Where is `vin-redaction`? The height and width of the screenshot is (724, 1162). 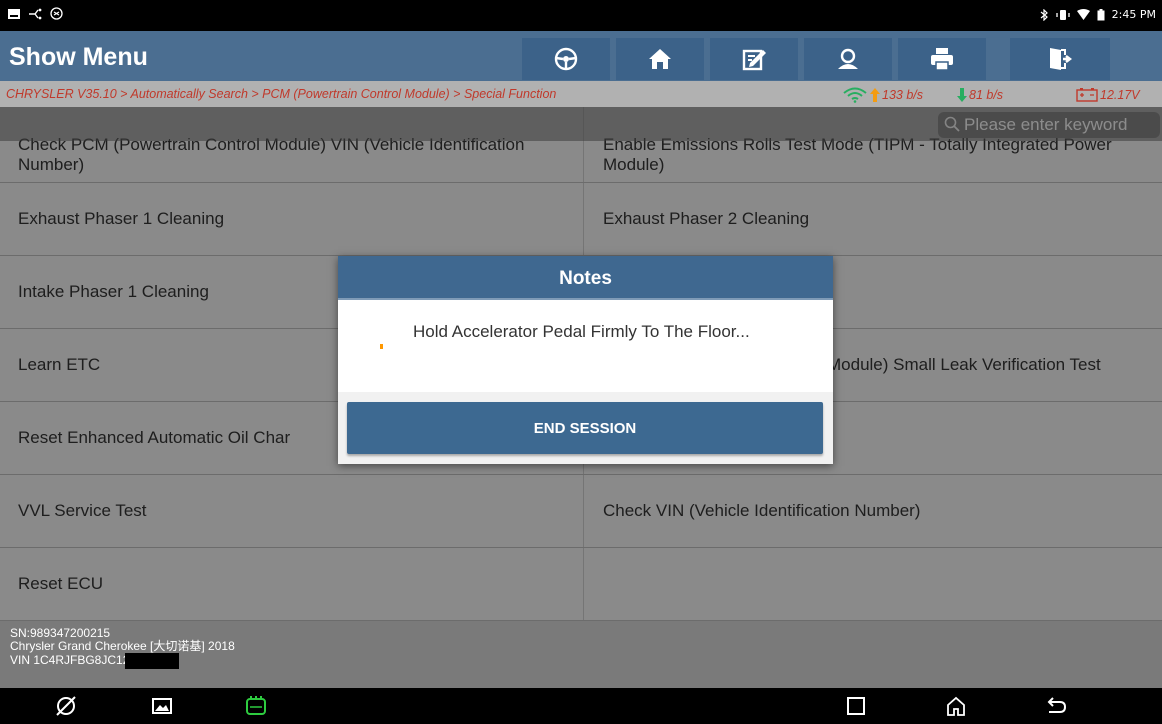 vin-redaction is located at coordinates (152, 661).